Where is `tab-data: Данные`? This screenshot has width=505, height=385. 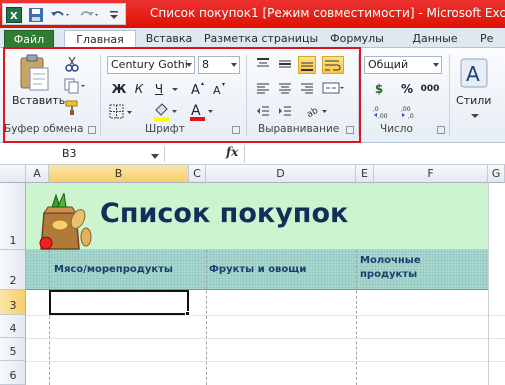
tab-data: Данные is located at coordinates (435, 39).